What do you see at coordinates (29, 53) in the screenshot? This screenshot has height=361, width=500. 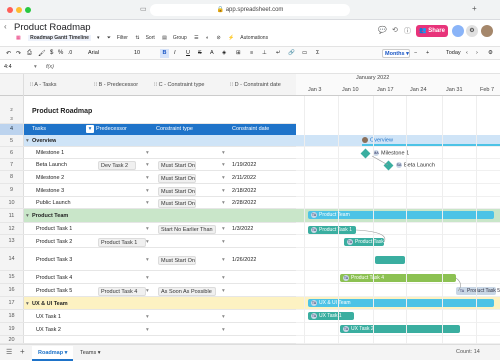 I see `print-icon: ⎙` at bounding box center [29, 53].